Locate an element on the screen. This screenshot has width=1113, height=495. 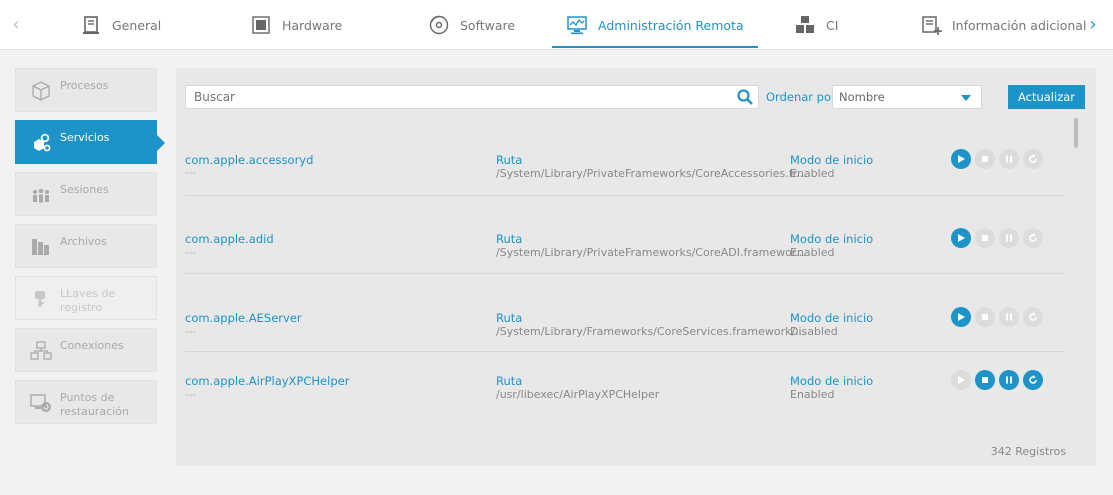
service-name: com.apple.adid is located at coordinates (229, 239).